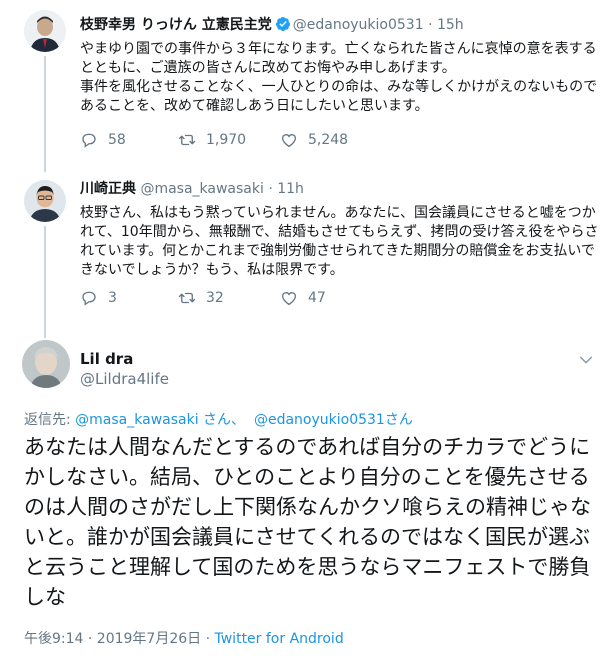 This screenshot has width=612, height=662. What do you see at coordinates (279, 639) in the screenshot?
I see `tweet-source-link: Twitter for Android` at bounding box center [279, 639].